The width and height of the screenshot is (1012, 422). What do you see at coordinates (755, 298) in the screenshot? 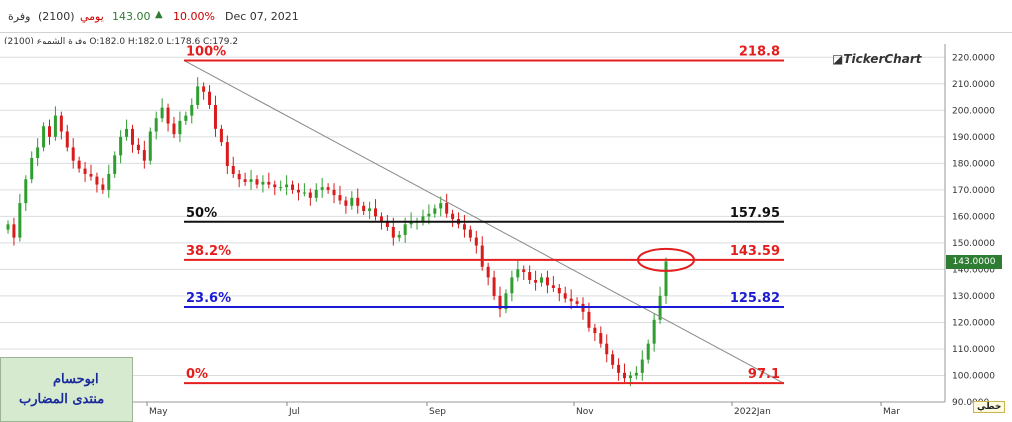
I see `fib-value-label: 125.82` at bounding box center [755, 298].